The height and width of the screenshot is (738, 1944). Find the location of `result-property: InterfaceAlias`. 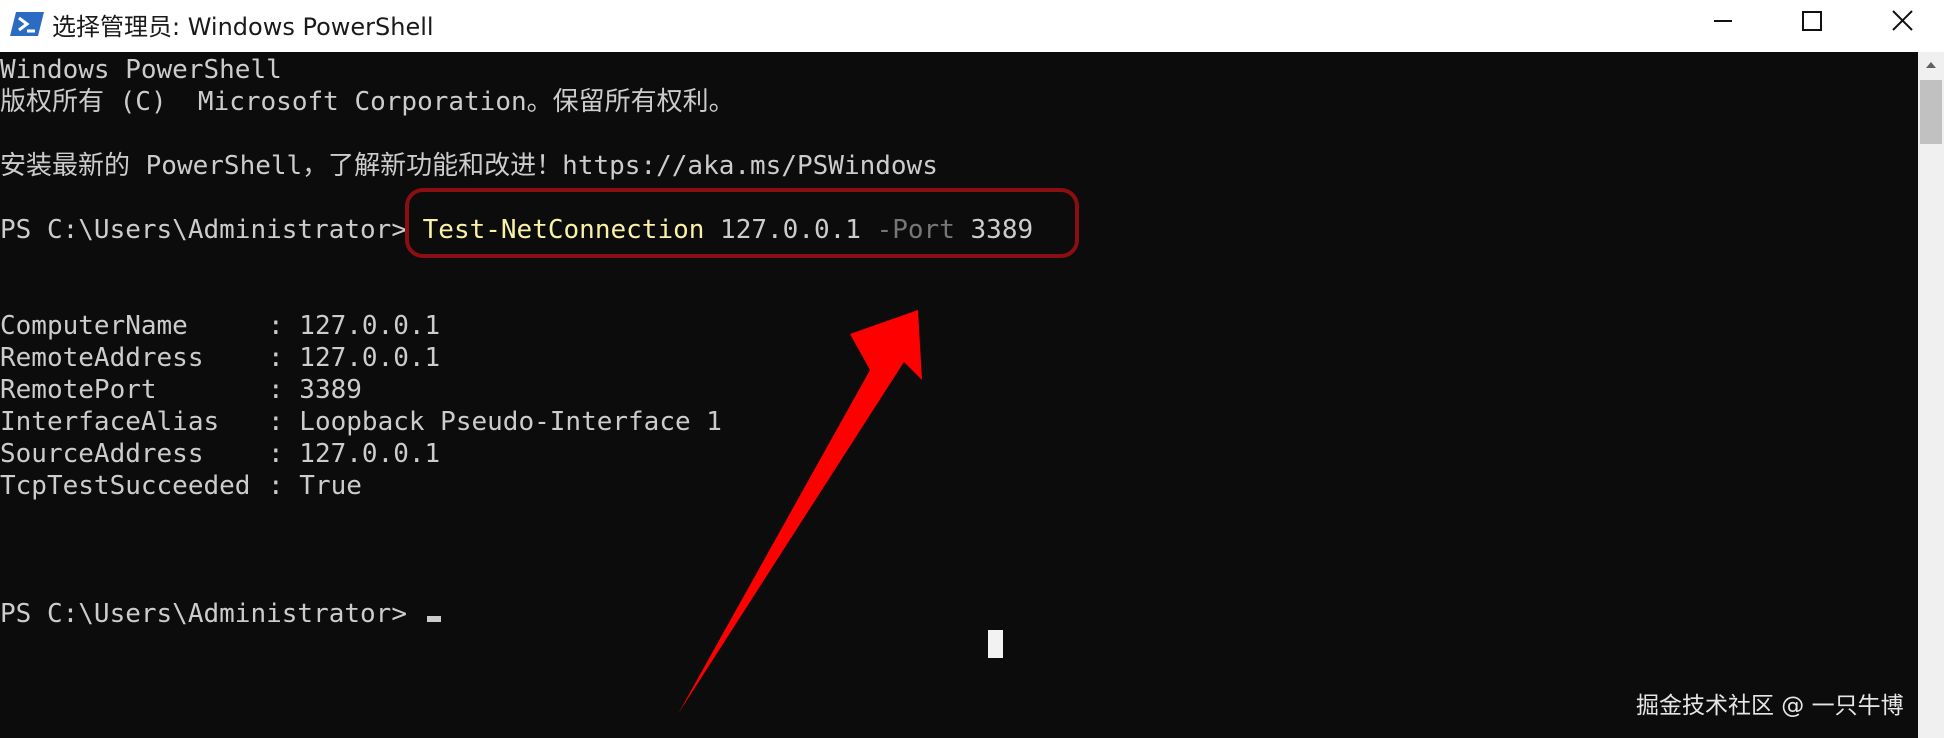

result-property: InterfaceAlias is located at coordinates (110, 422).